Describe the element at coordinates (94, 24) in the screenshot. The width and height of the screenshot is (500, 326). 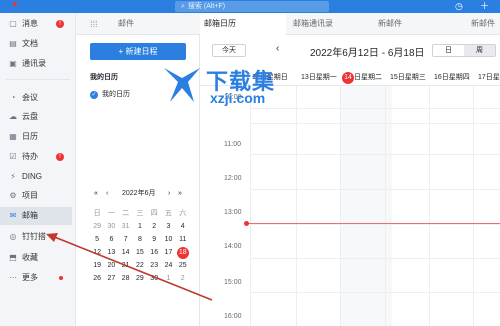
I see `apps-grid-icon: ⁞⁞⁞` at that location.